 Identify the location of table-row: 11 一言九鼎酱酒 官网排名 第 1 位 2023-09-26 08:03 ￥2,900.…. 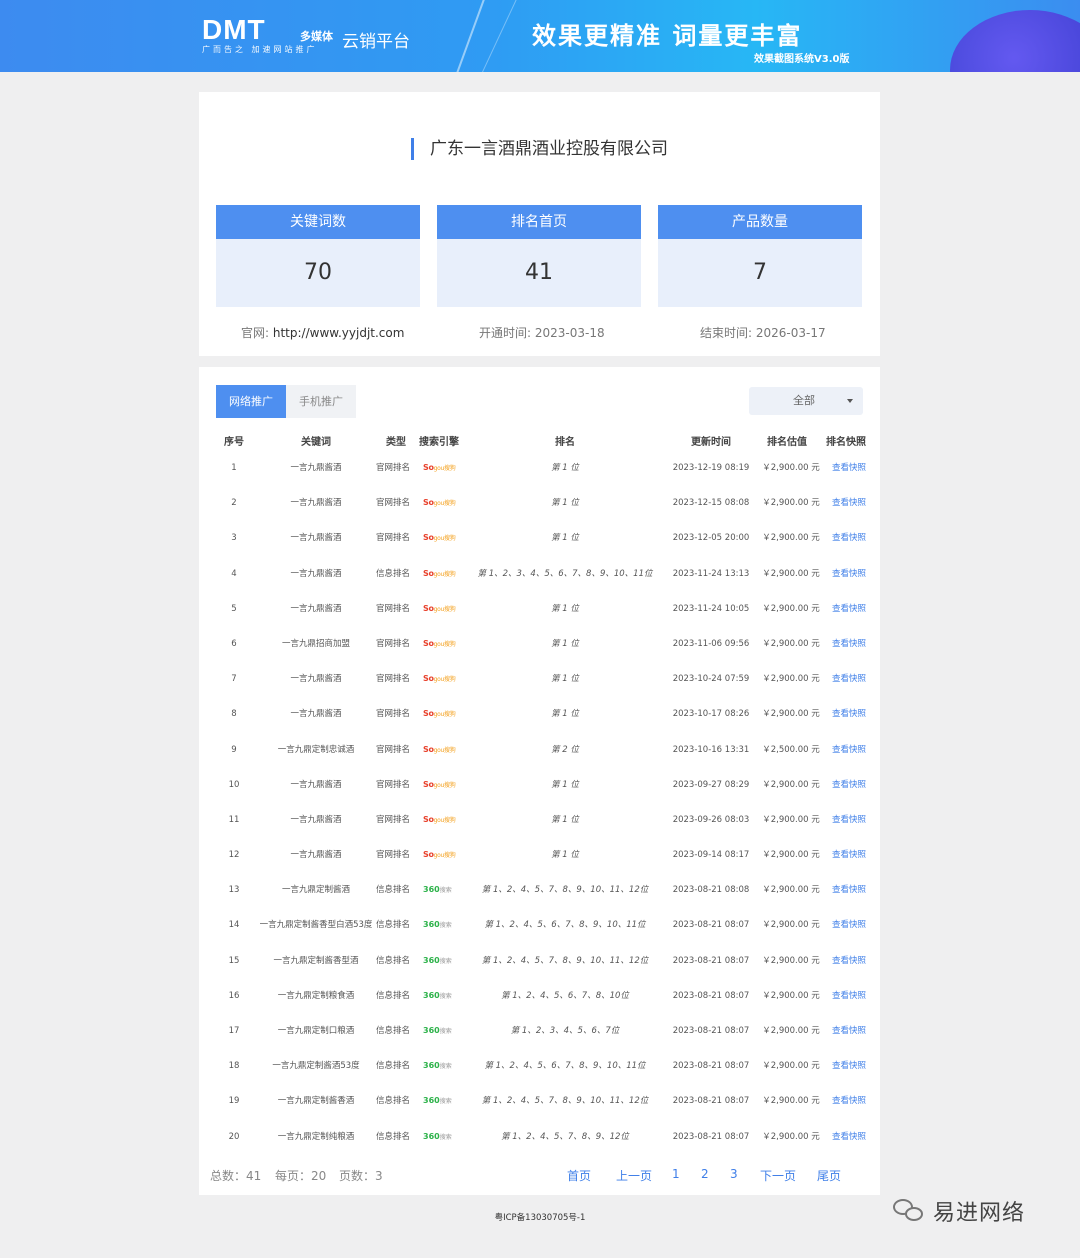
(539, 831).